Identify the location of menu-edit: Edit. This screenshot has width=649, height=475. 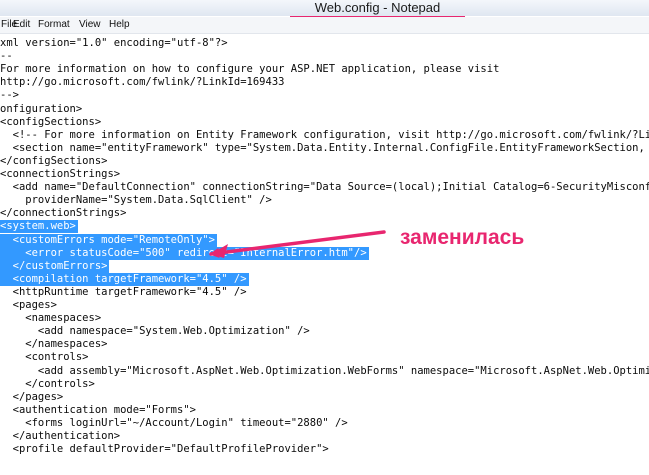
(21, 25).